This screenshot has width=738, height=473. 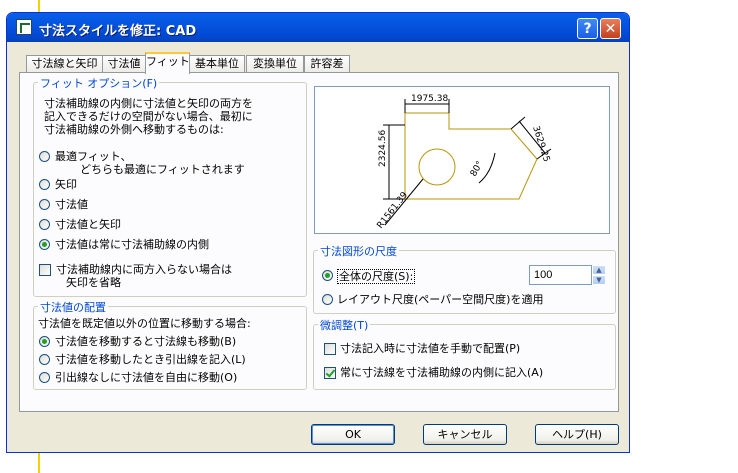 I want to click on overall-scale-spinner: ▲ ▼, so click(x=599, y=275).